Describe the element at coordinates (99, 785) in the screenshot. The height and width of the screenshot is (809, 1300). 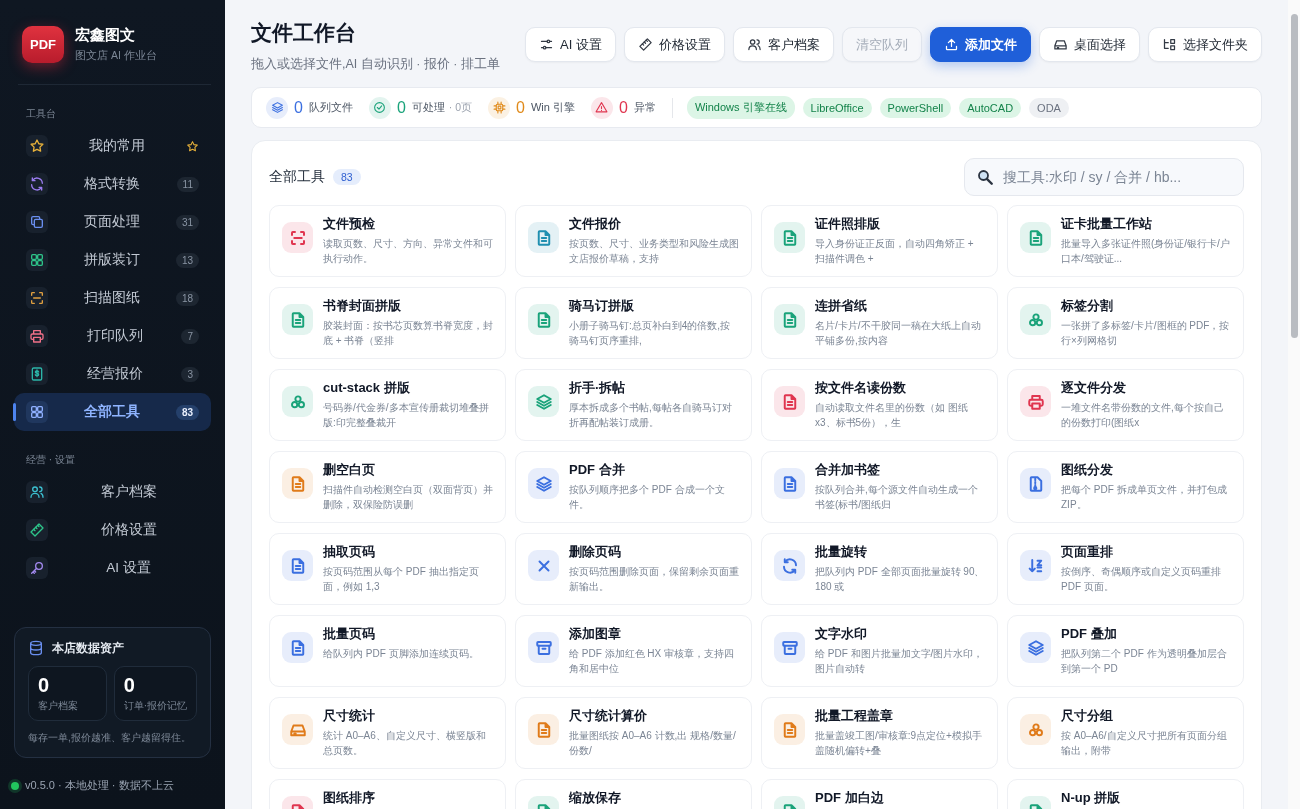
I see `version-text: v0.5.0 · 本地处理 · 数据不上云` at that location.